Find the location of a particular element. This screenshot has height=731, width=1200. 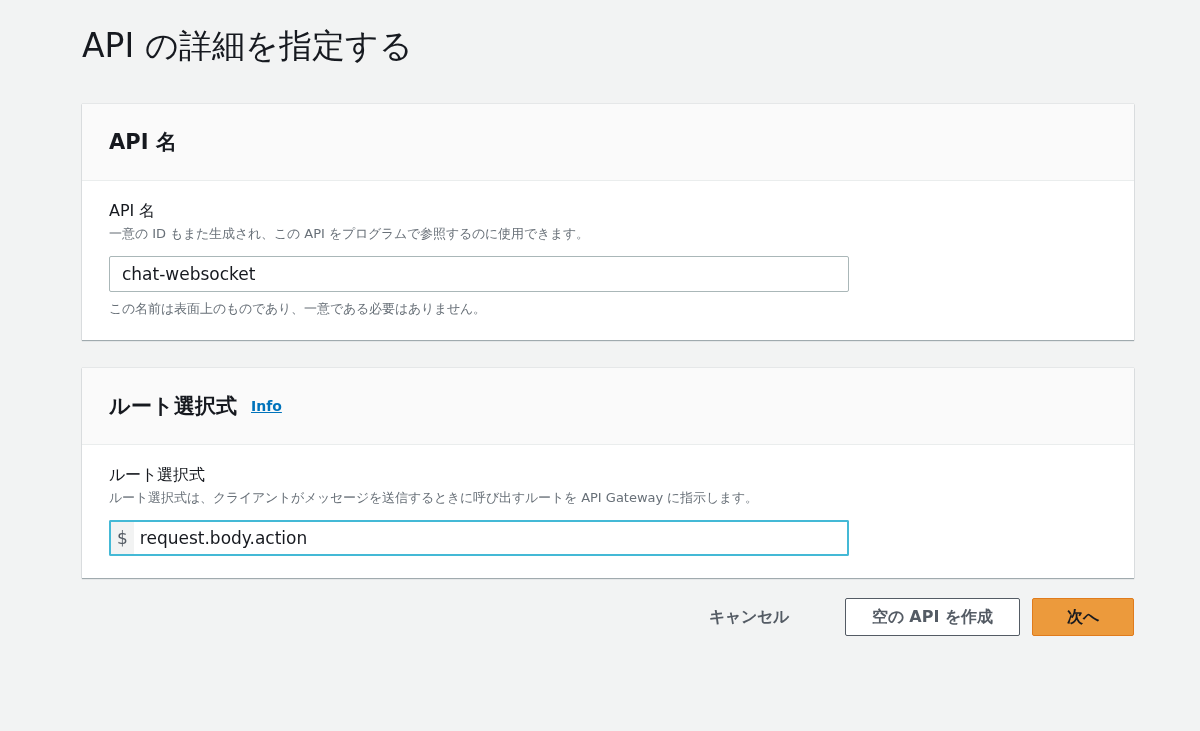

create-button: 空の API を作成 is located at coordinates (932, 617).